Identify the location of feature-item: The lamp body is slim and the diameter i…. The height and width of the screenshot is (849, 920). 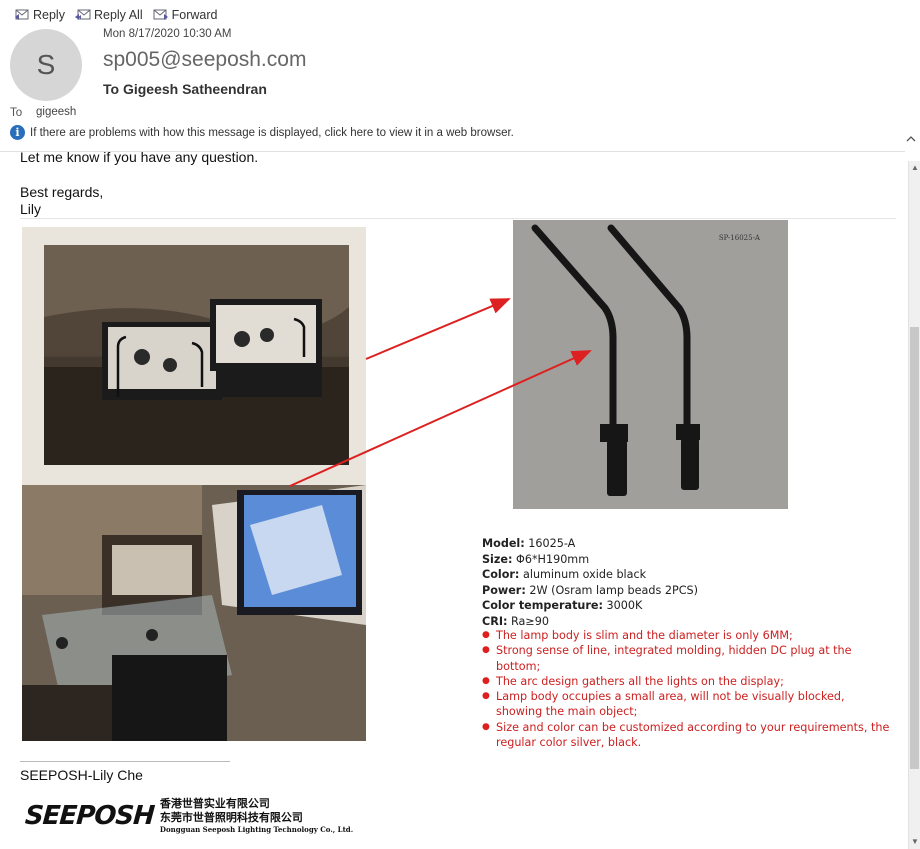
(688, 636).